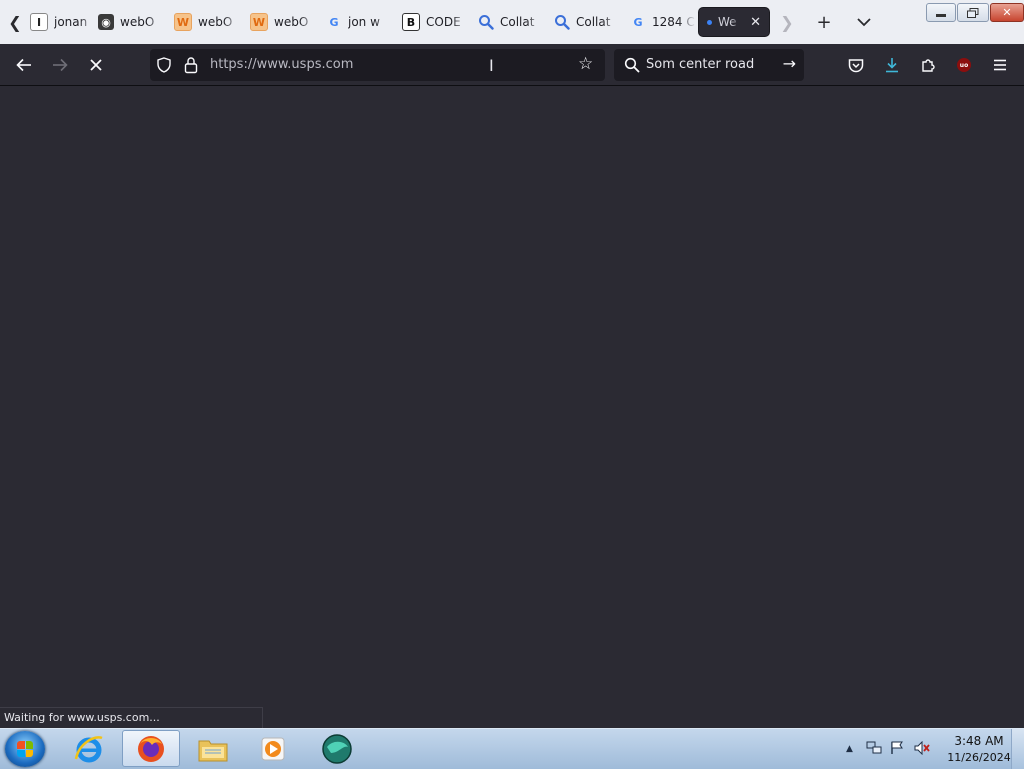  I want to click on download-arrow-icon, so click(892, 65).